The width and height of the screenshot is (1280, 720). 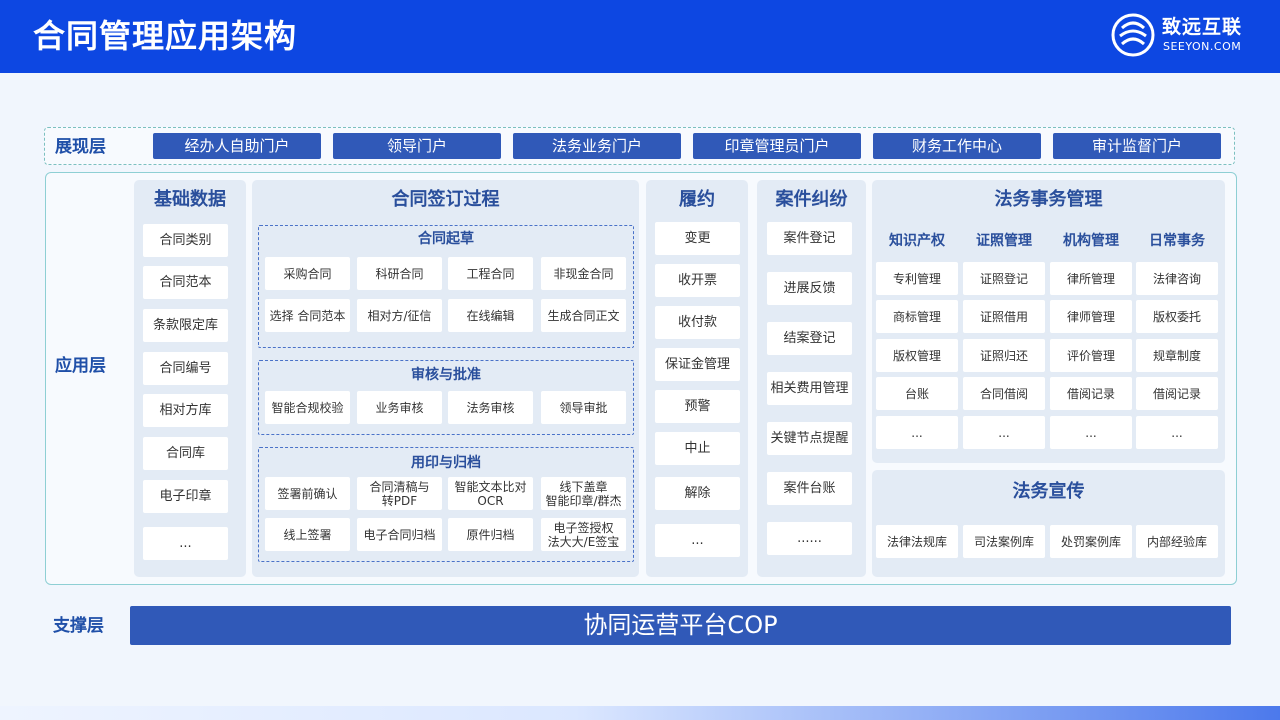 What do you see at coordinates (307, 493) in the screenshot?
I see `seal-archive-item: 签署前确认` at bounding box center [307, 493].